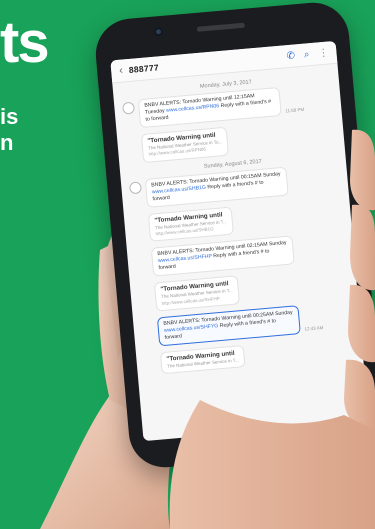  Describe the element at coordinates (306, 54) in the screenshot. I see `search-icon: ⌕` at that location.